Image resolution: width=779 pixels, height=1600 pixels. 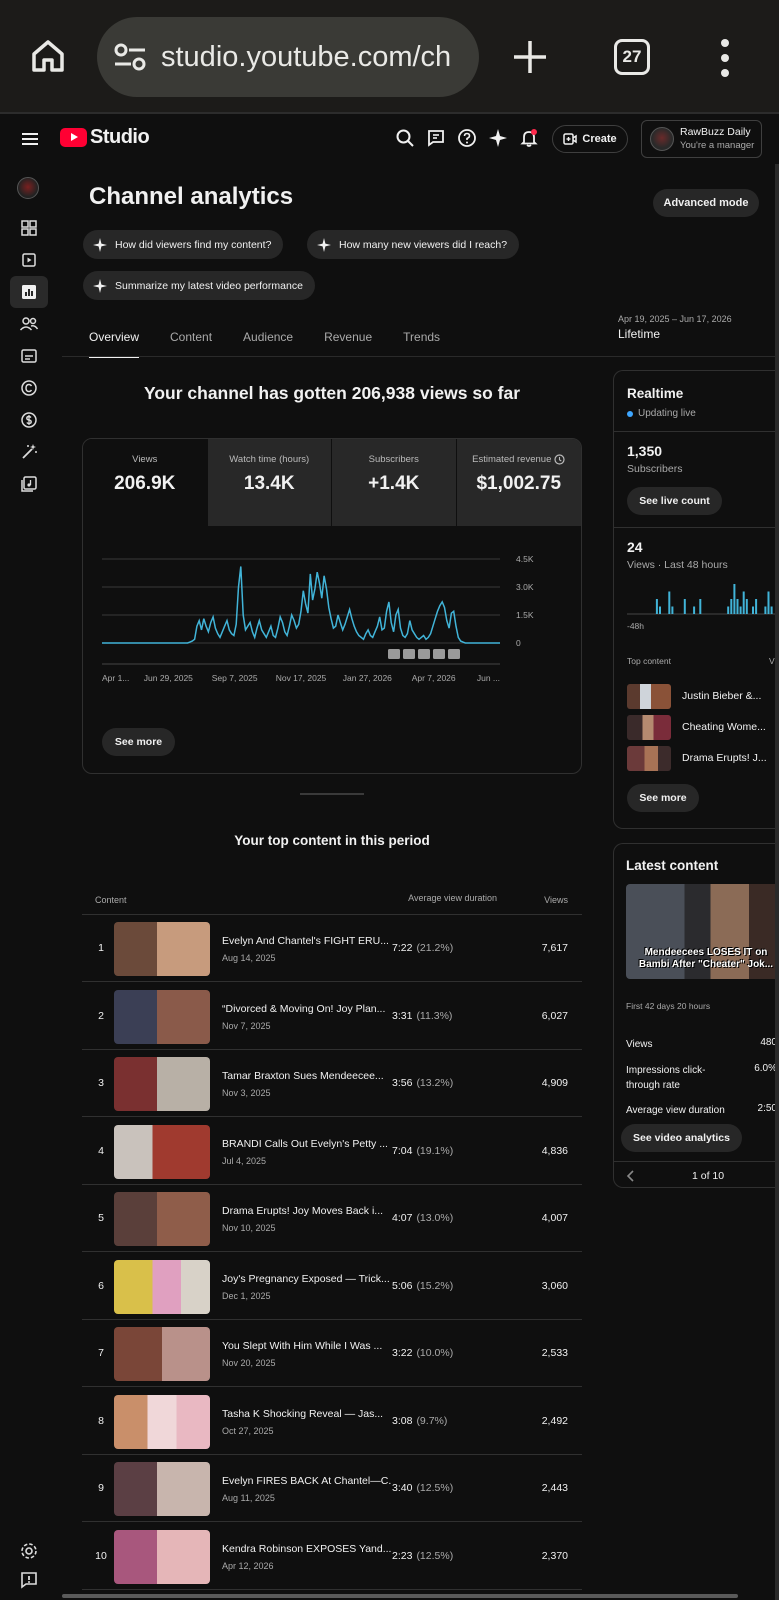 I want to click on feedback-icon, so click(x=436, y=138).